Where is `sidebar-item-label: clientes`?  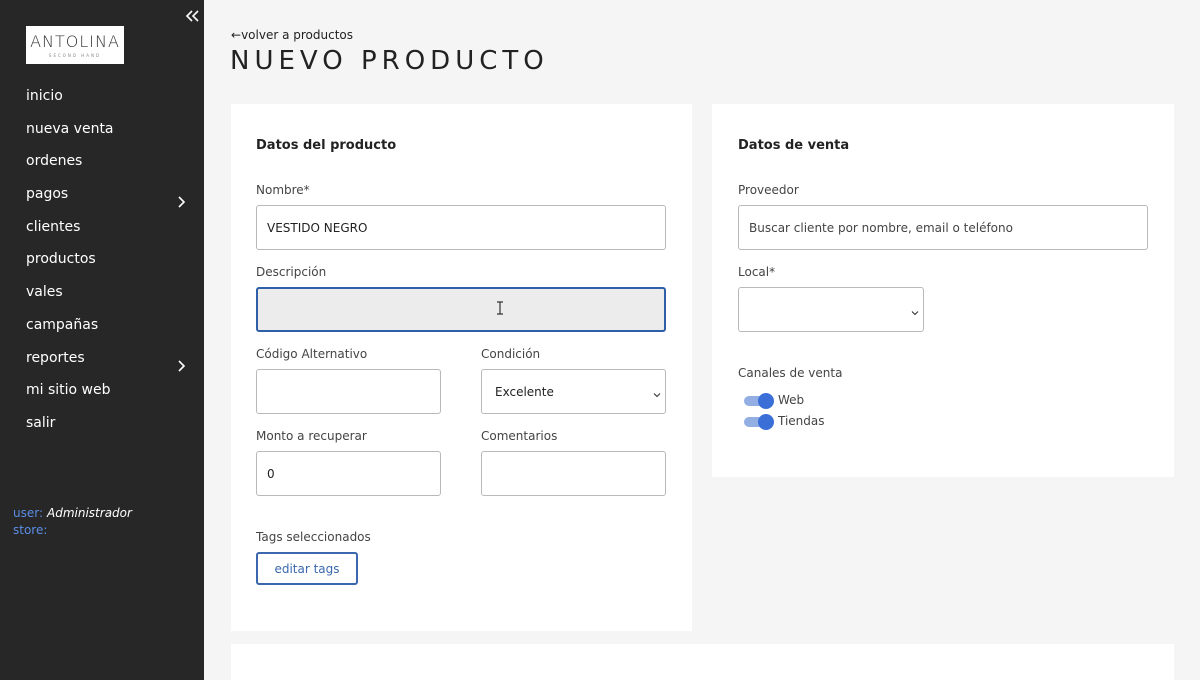 sidebar-item-label: clientes is located at coordinates (53, 226).